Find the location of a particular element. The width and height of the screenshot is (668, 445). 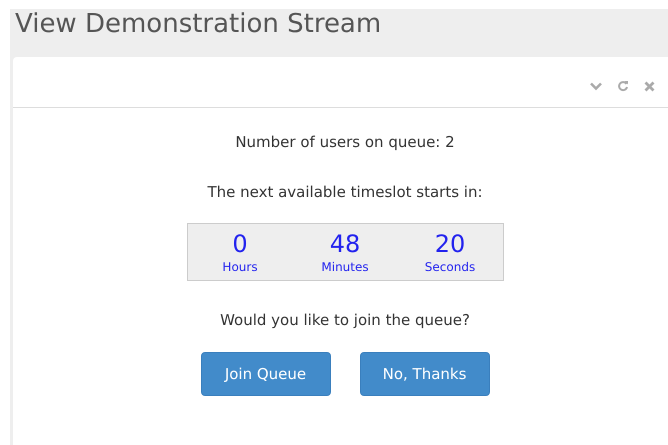

countdown-unit: Seconds is located at coordinates (450, 267).